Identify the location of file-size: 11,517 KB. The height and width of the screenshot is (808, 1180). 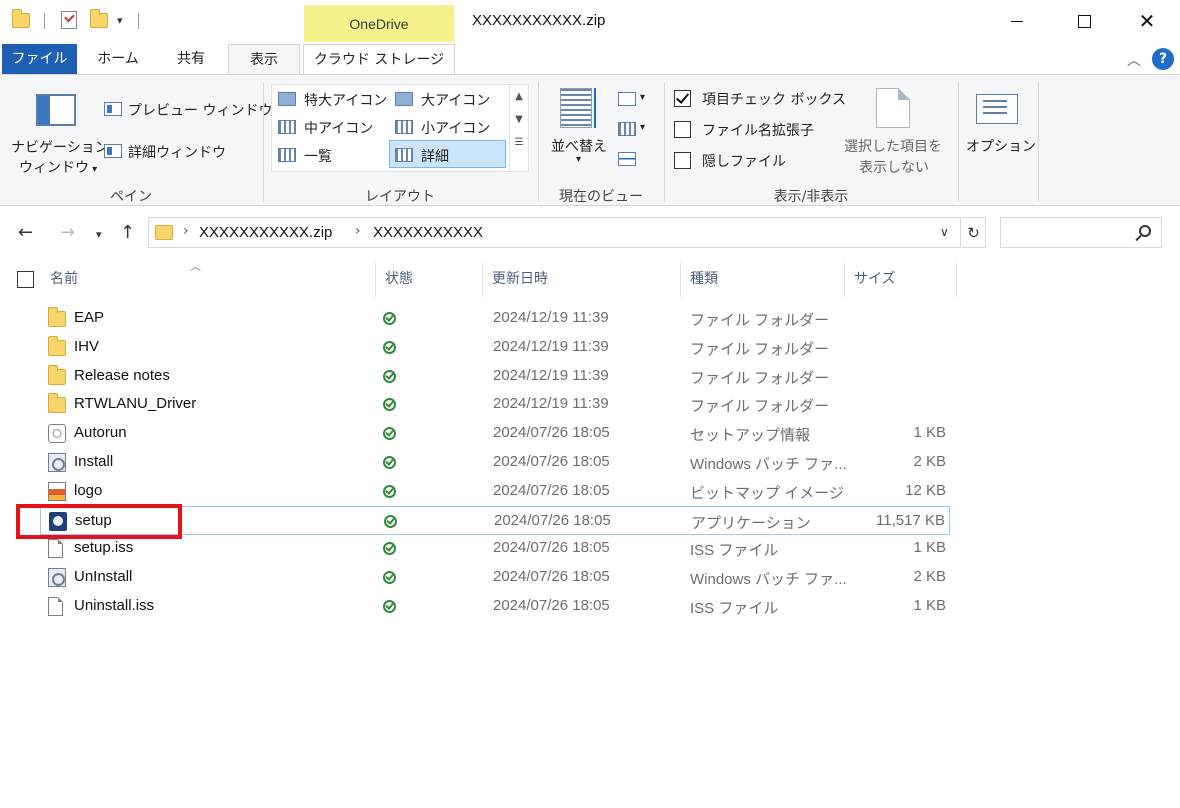
(910, 520).